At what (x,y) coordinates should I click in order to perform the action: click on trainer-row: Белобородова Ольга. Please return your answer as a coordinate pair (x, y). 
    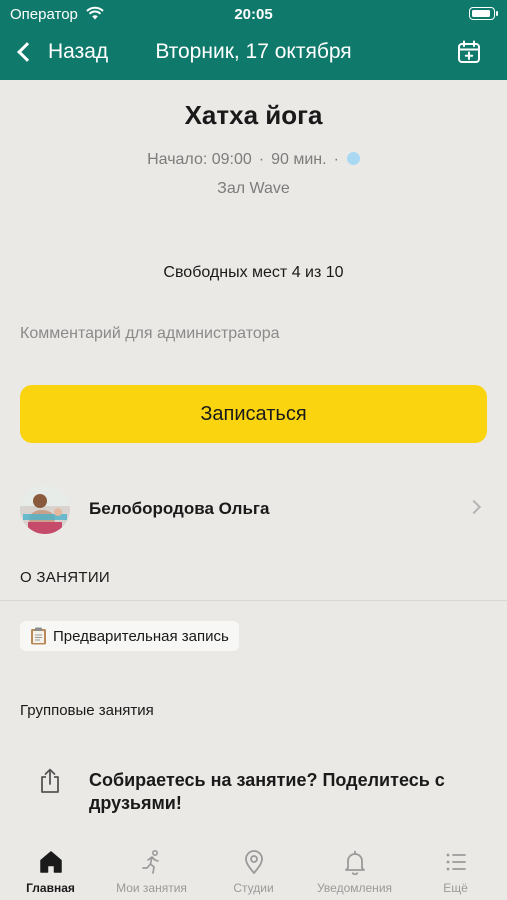
    Looking at the image, I should click on (253, 509).